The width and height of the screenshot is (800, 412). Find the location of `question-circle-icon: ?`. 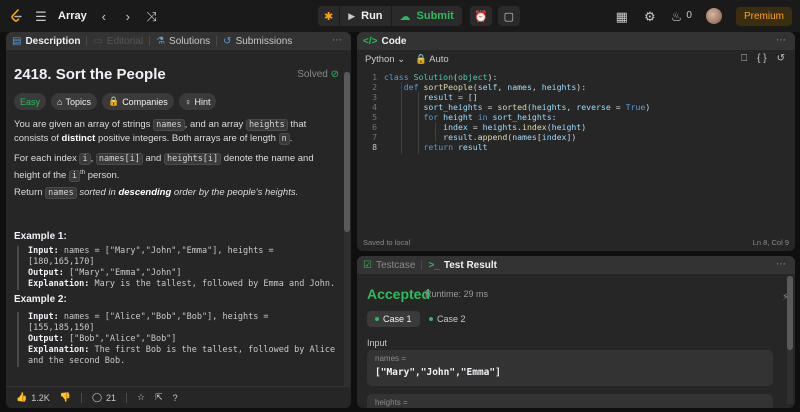

question-circle-icon: ? is located at coordinates (175, 397).